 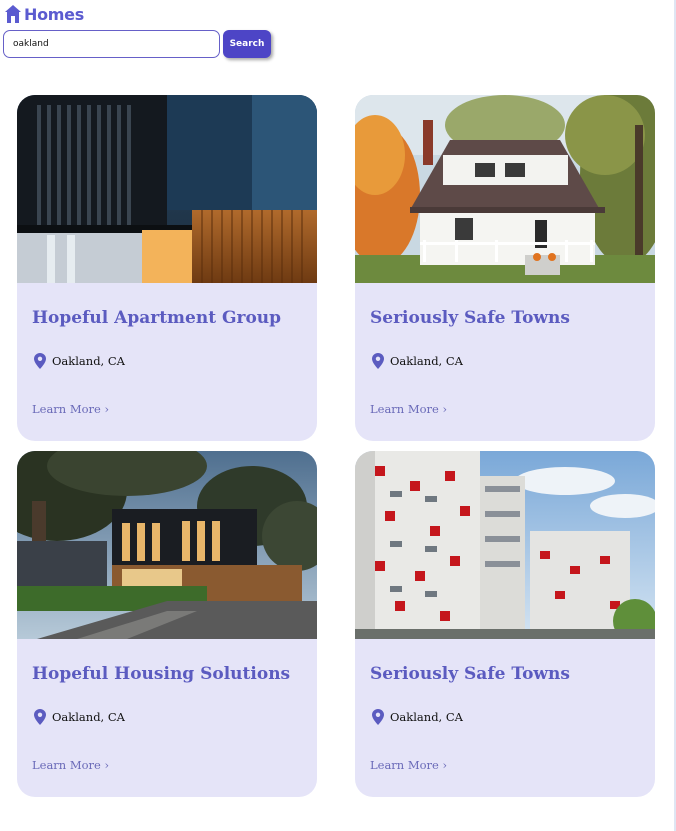 I want to click on app-header: Homes, so click(x=44, y=14).